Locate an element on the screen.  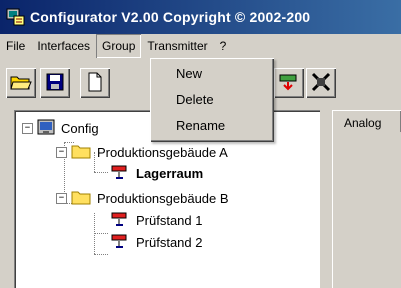
tab-analog: Analog is located at coordinates (366, 121).